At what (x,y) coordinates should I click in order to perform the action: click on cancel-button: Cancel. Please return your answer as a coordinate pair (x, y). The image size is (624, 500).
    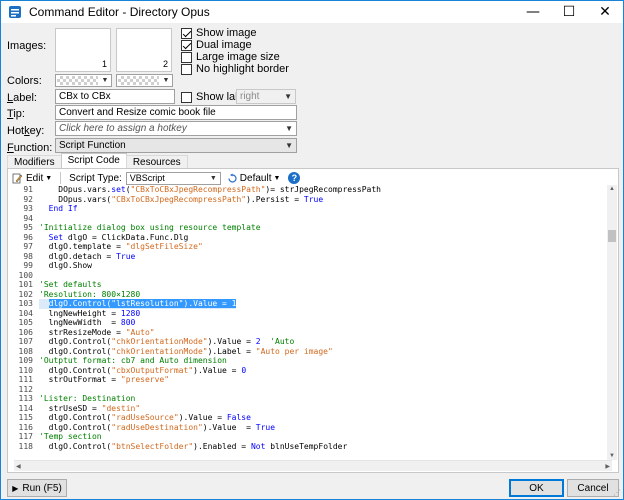
    Looking at the image, I should click on (593, 488).